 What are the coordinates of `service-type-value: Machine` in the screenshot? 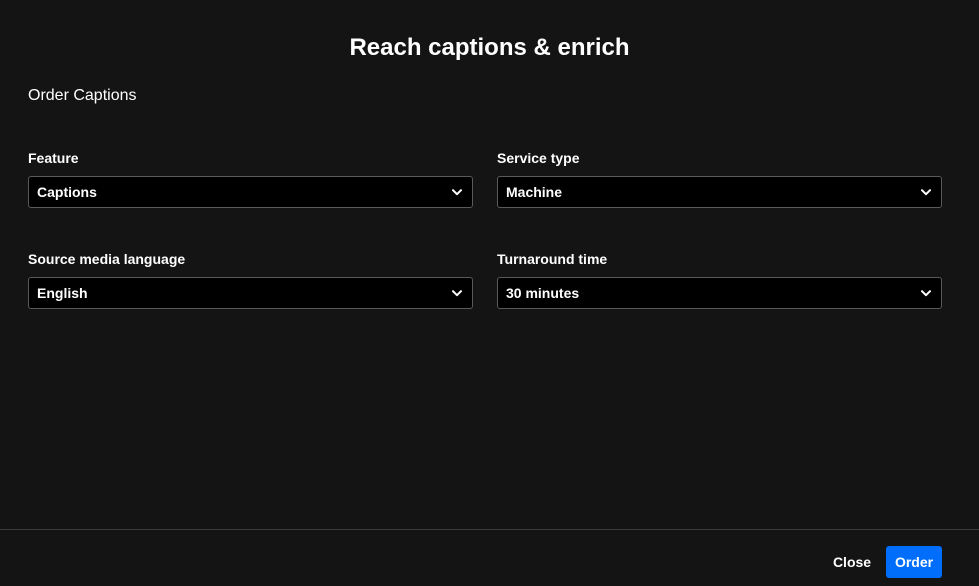 It's located at (534, 192).